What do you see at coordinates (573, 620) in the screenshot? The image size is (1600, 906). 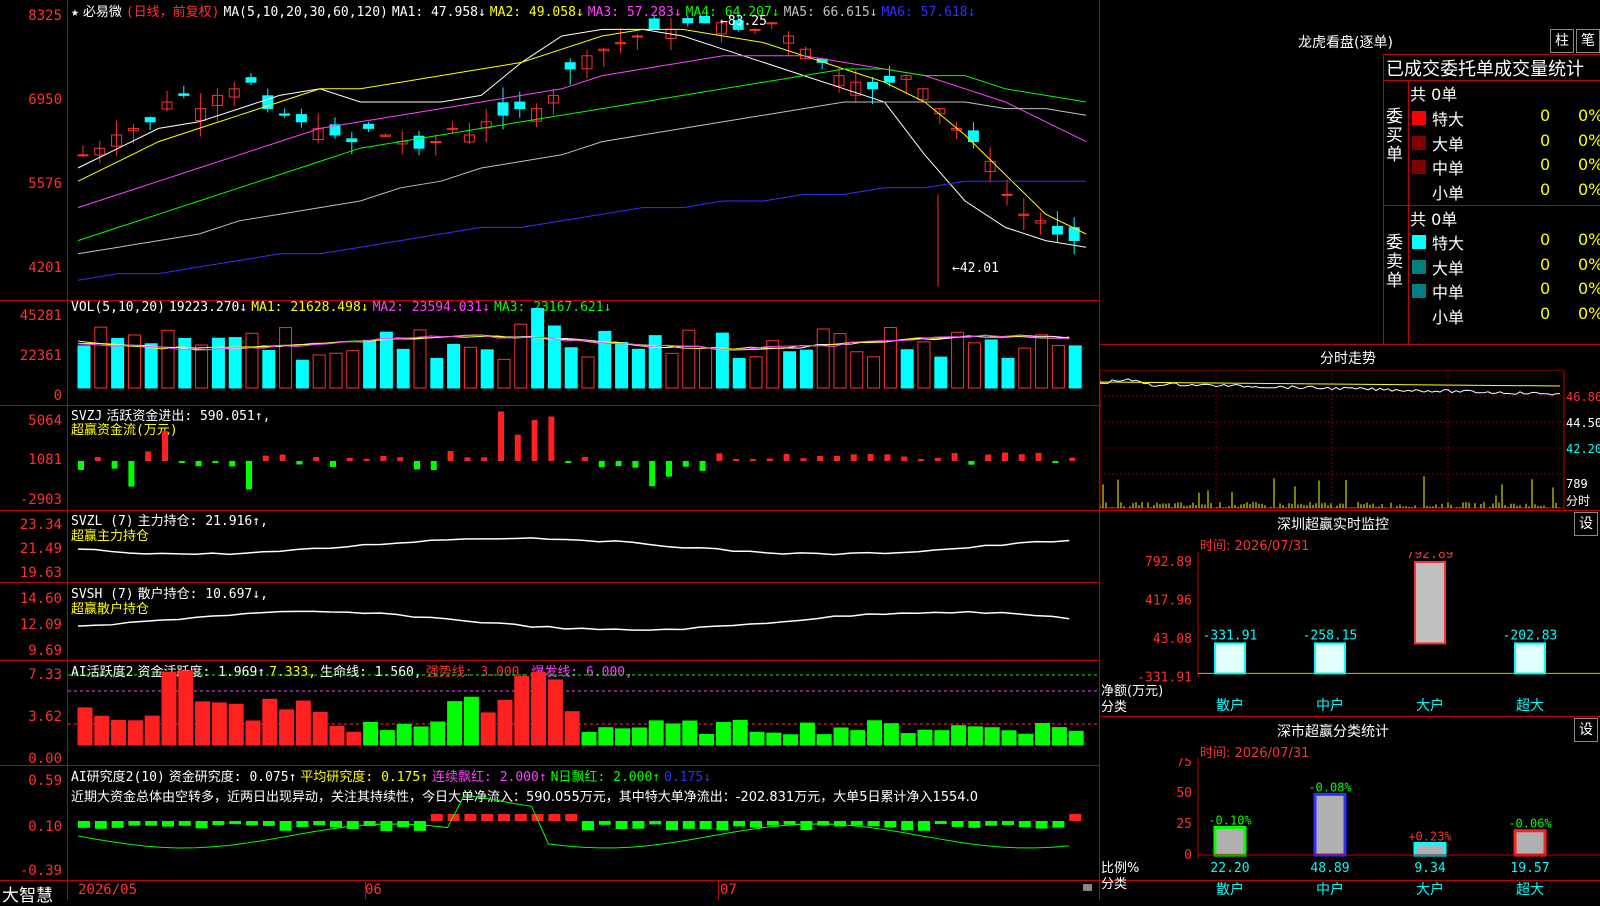 I see `holding-line` at bounding box center [573, 620].